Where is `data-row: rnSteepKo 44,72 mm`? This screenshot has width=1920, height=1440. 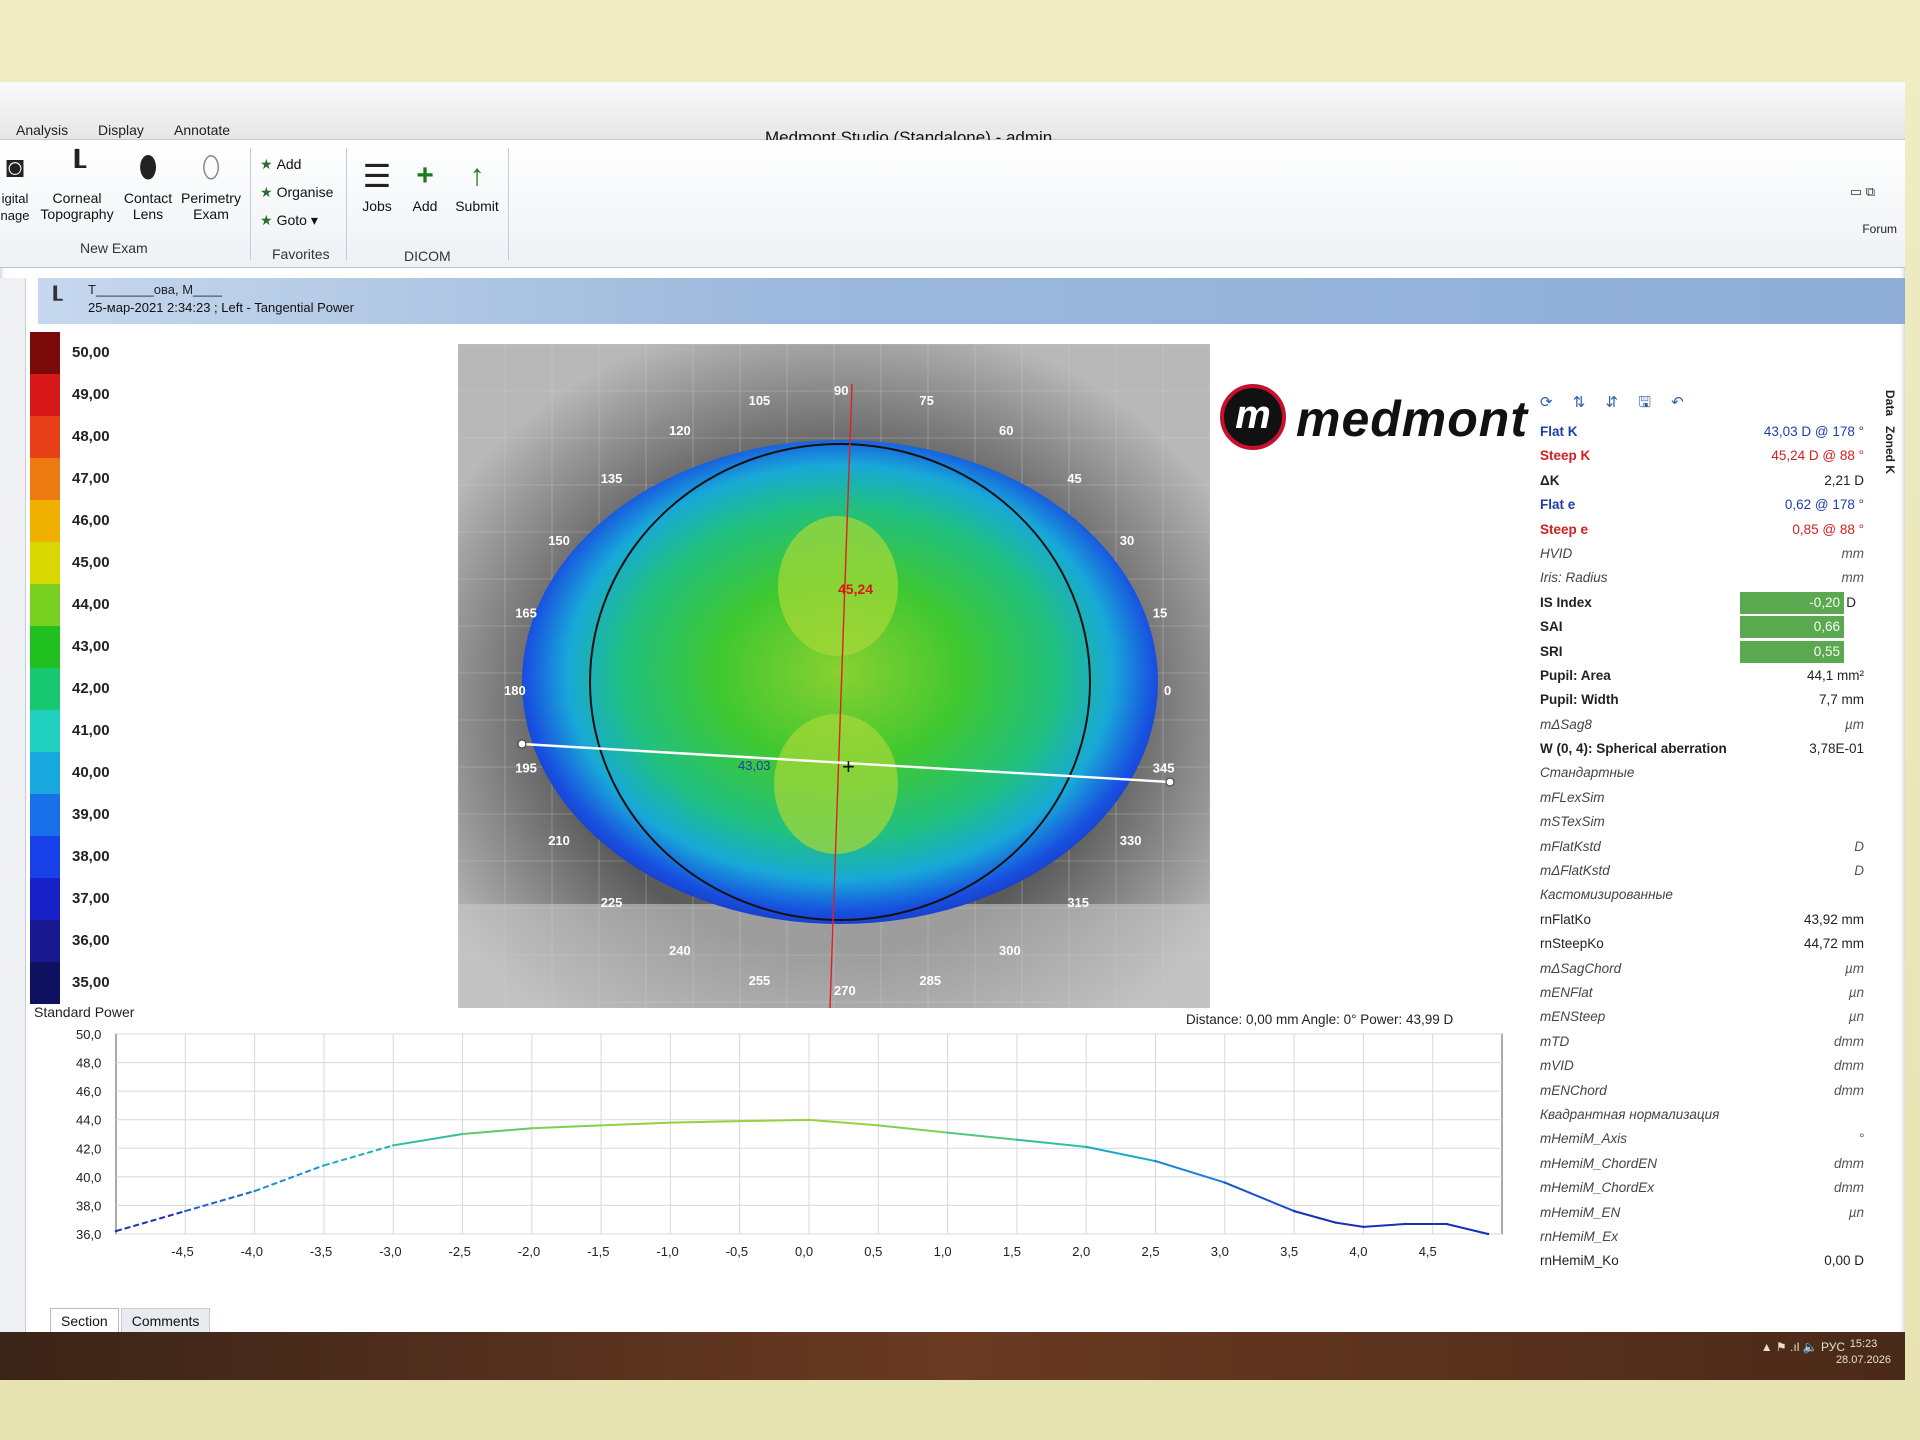
data-row: rnSteepKo 44,72 mm is located at coordinates (1698, 944).